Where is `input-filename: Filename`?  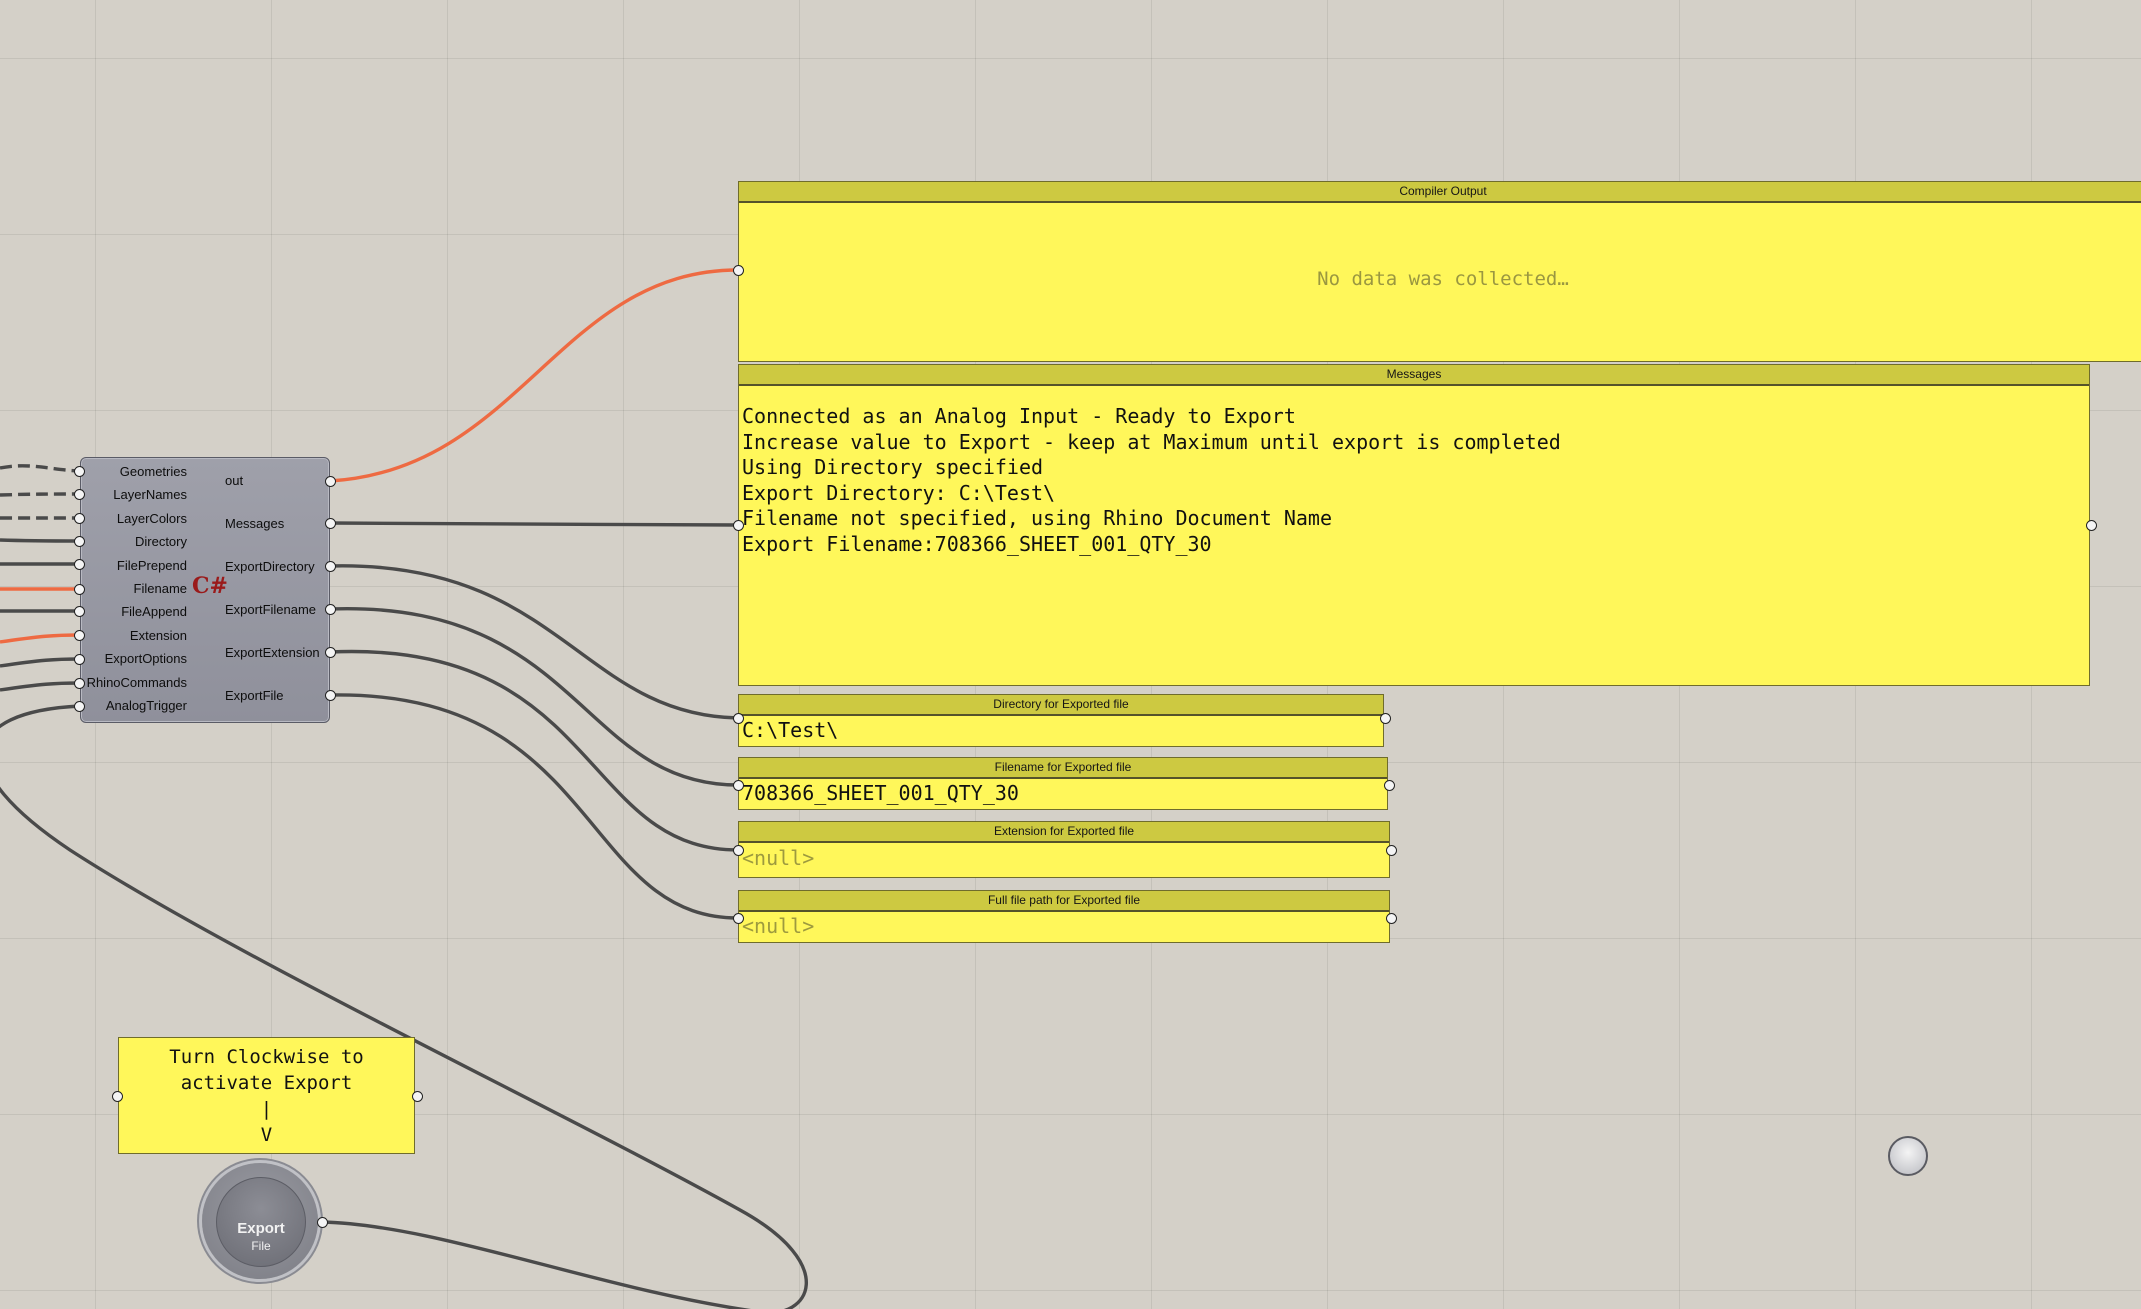 input-filename: Filename is located at coordinates (160, 588).